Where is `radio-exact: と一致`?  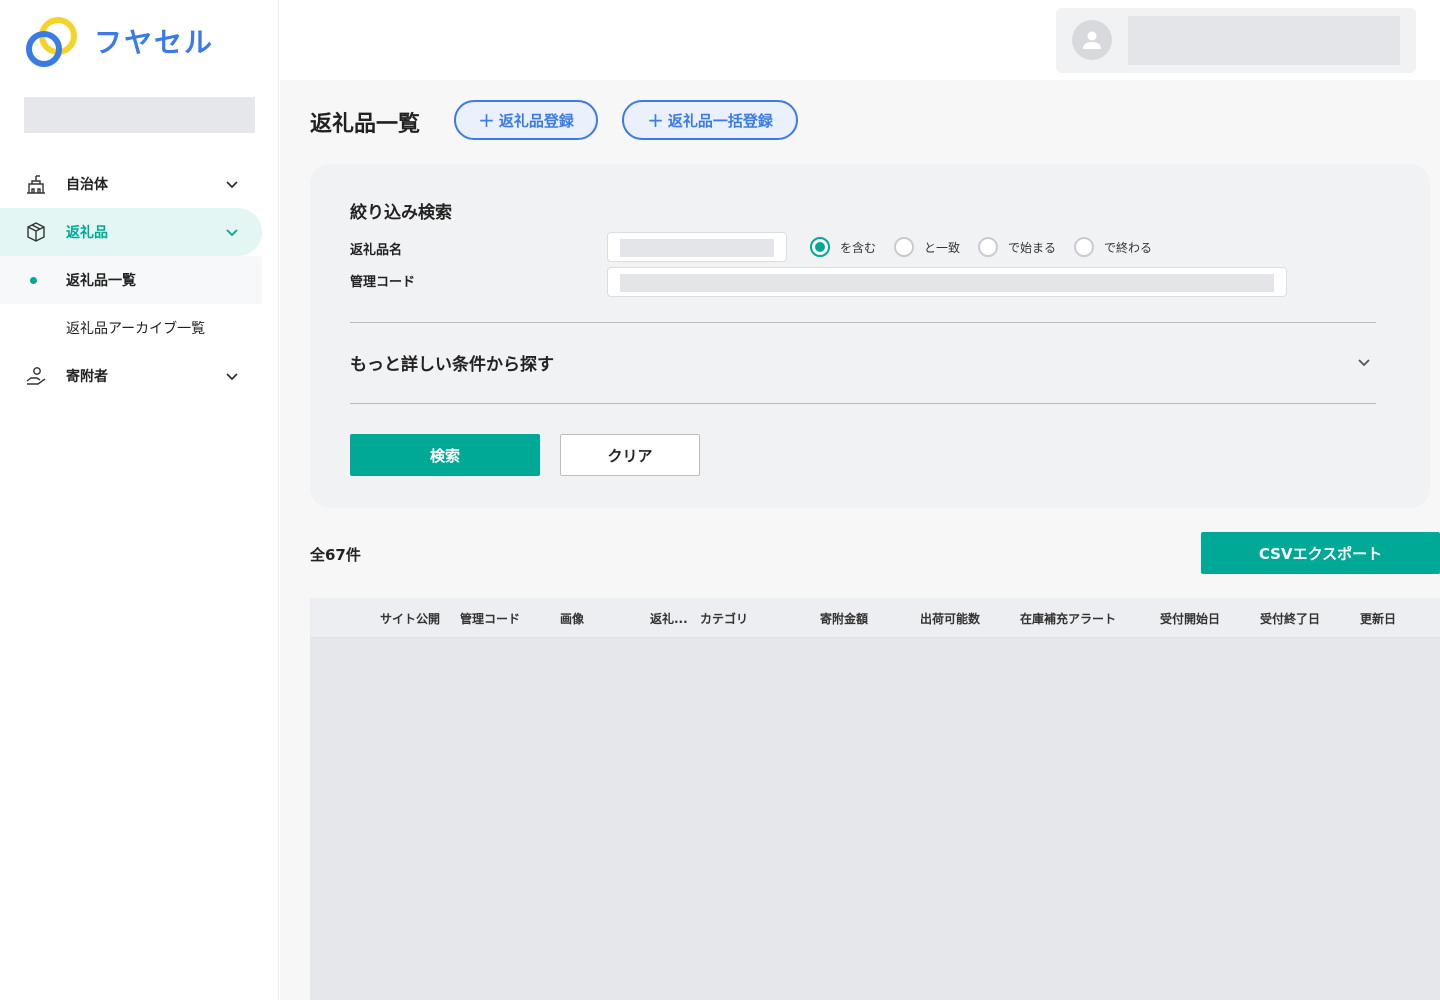
radio-exact: と一致 is located at coordinates (927, 247).